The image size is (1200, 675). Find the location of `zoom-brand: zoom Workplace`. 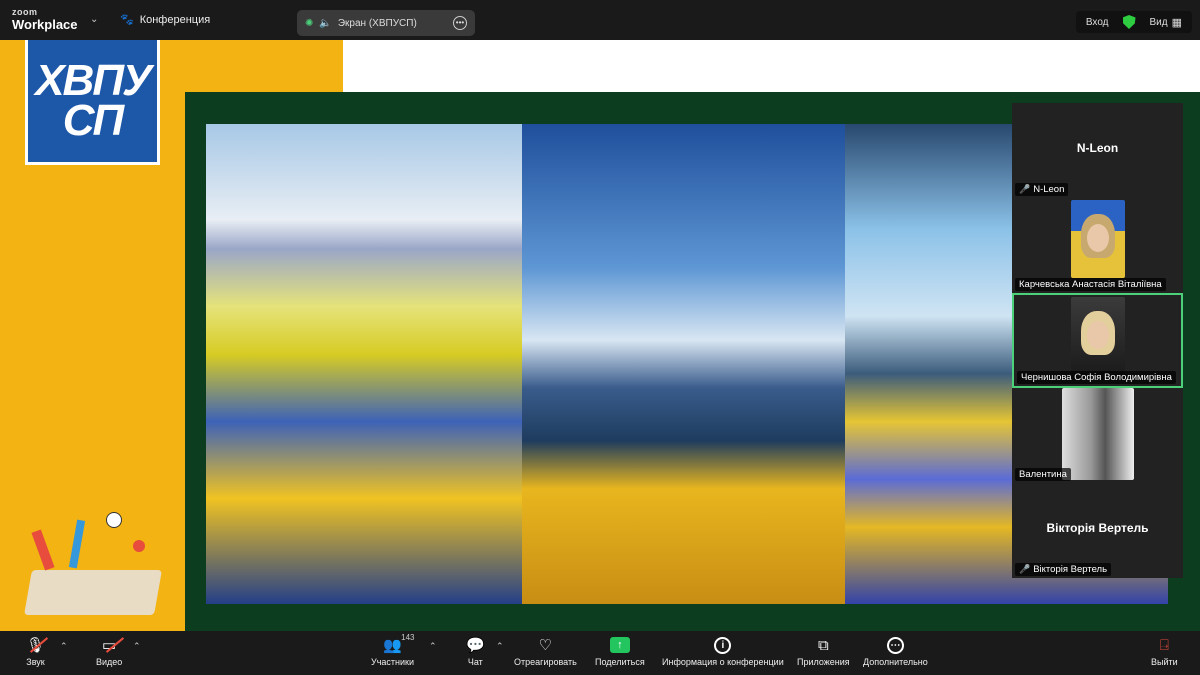

zoom-brand: zoom Workplace is located at coordinates (45, 19).